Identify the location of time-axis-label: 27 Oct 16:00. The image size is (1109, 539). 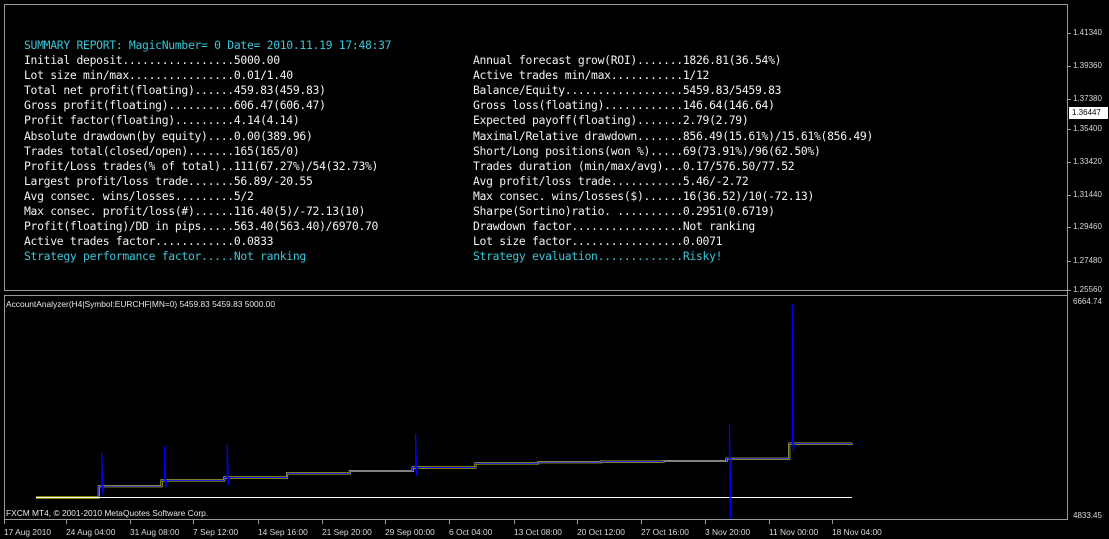
(665, 532).